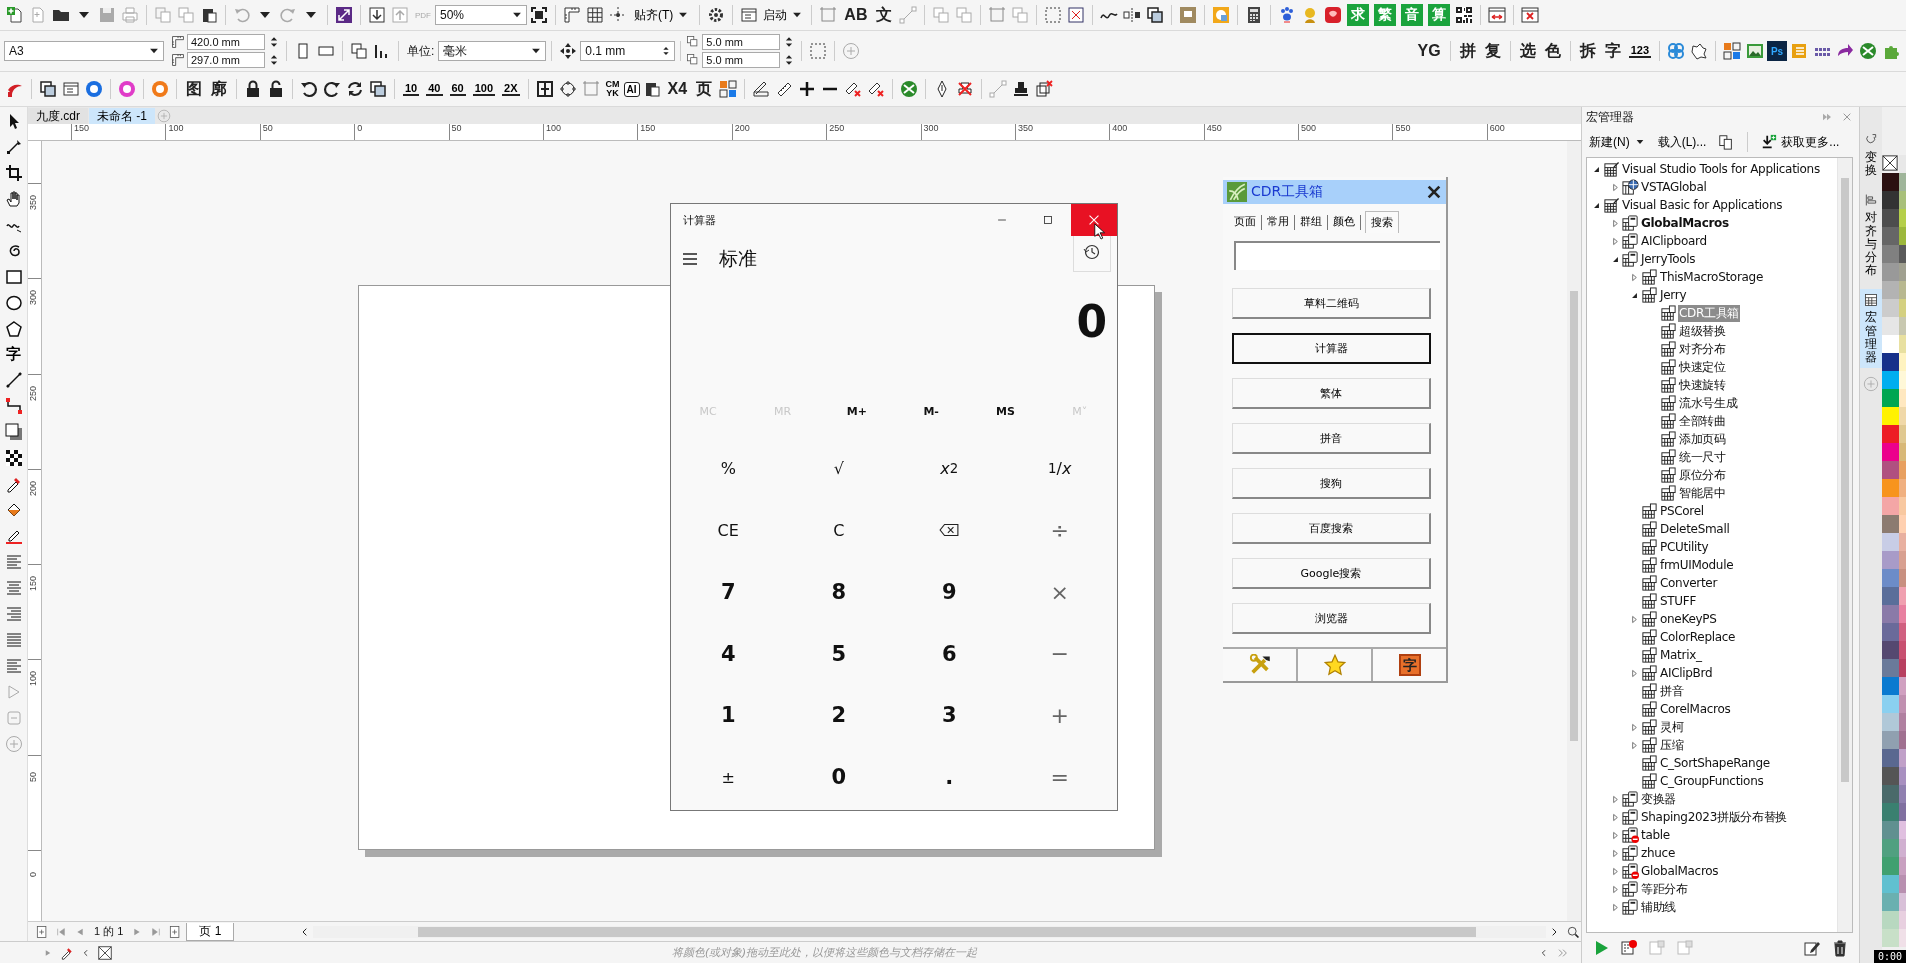 The height and width of the screenshot is (963, 1906). Describe the element at coordinates (1678, 601) in the screenshot. I see `tree-item: STUFF` at that location.